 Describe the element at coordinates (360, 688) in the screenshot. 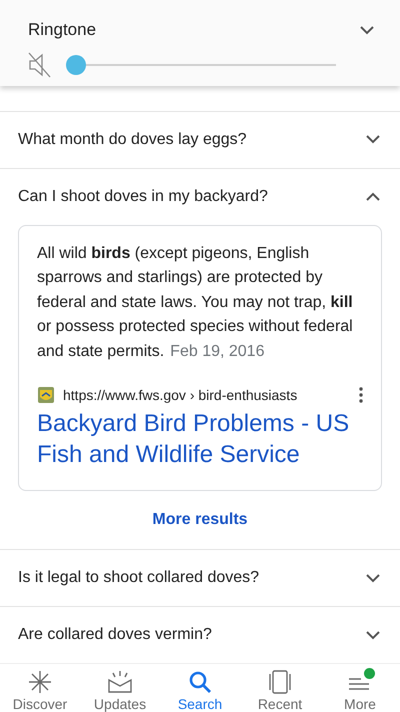

I see `nav-tab: More` at that location.